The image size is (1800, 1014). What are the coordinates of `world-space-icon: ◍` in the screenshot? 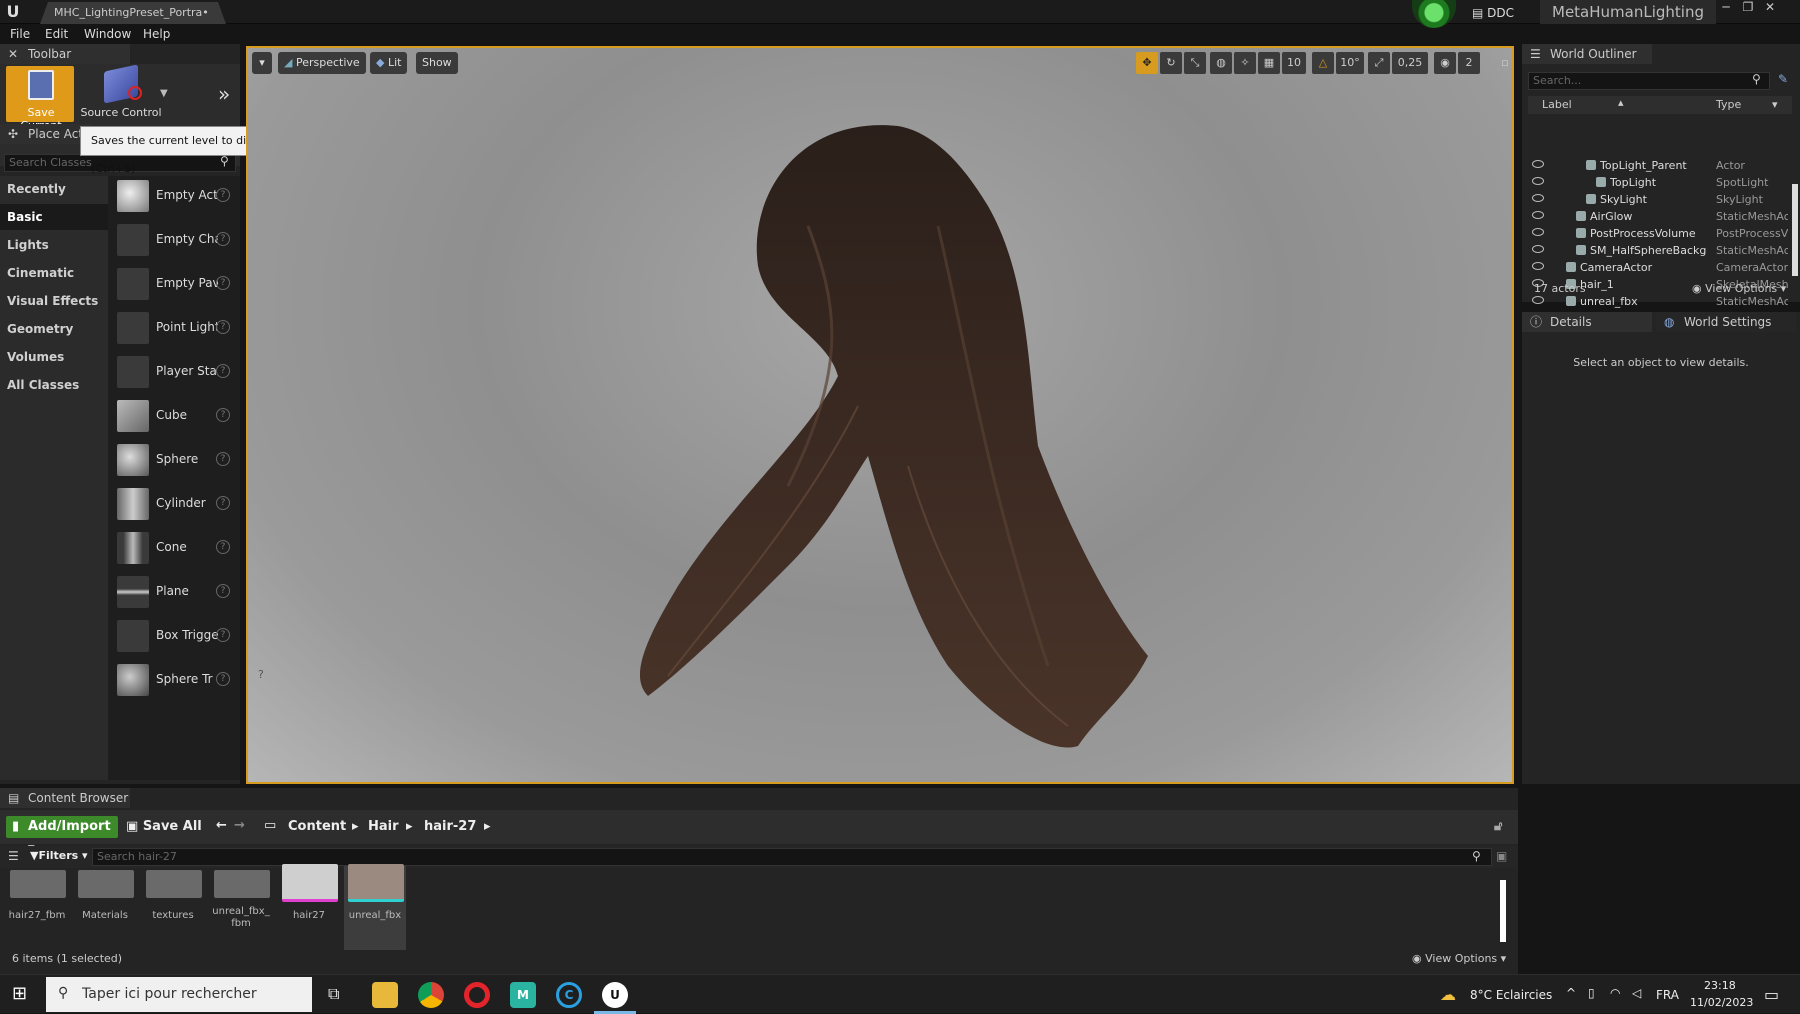 It's located at (1221, 63).